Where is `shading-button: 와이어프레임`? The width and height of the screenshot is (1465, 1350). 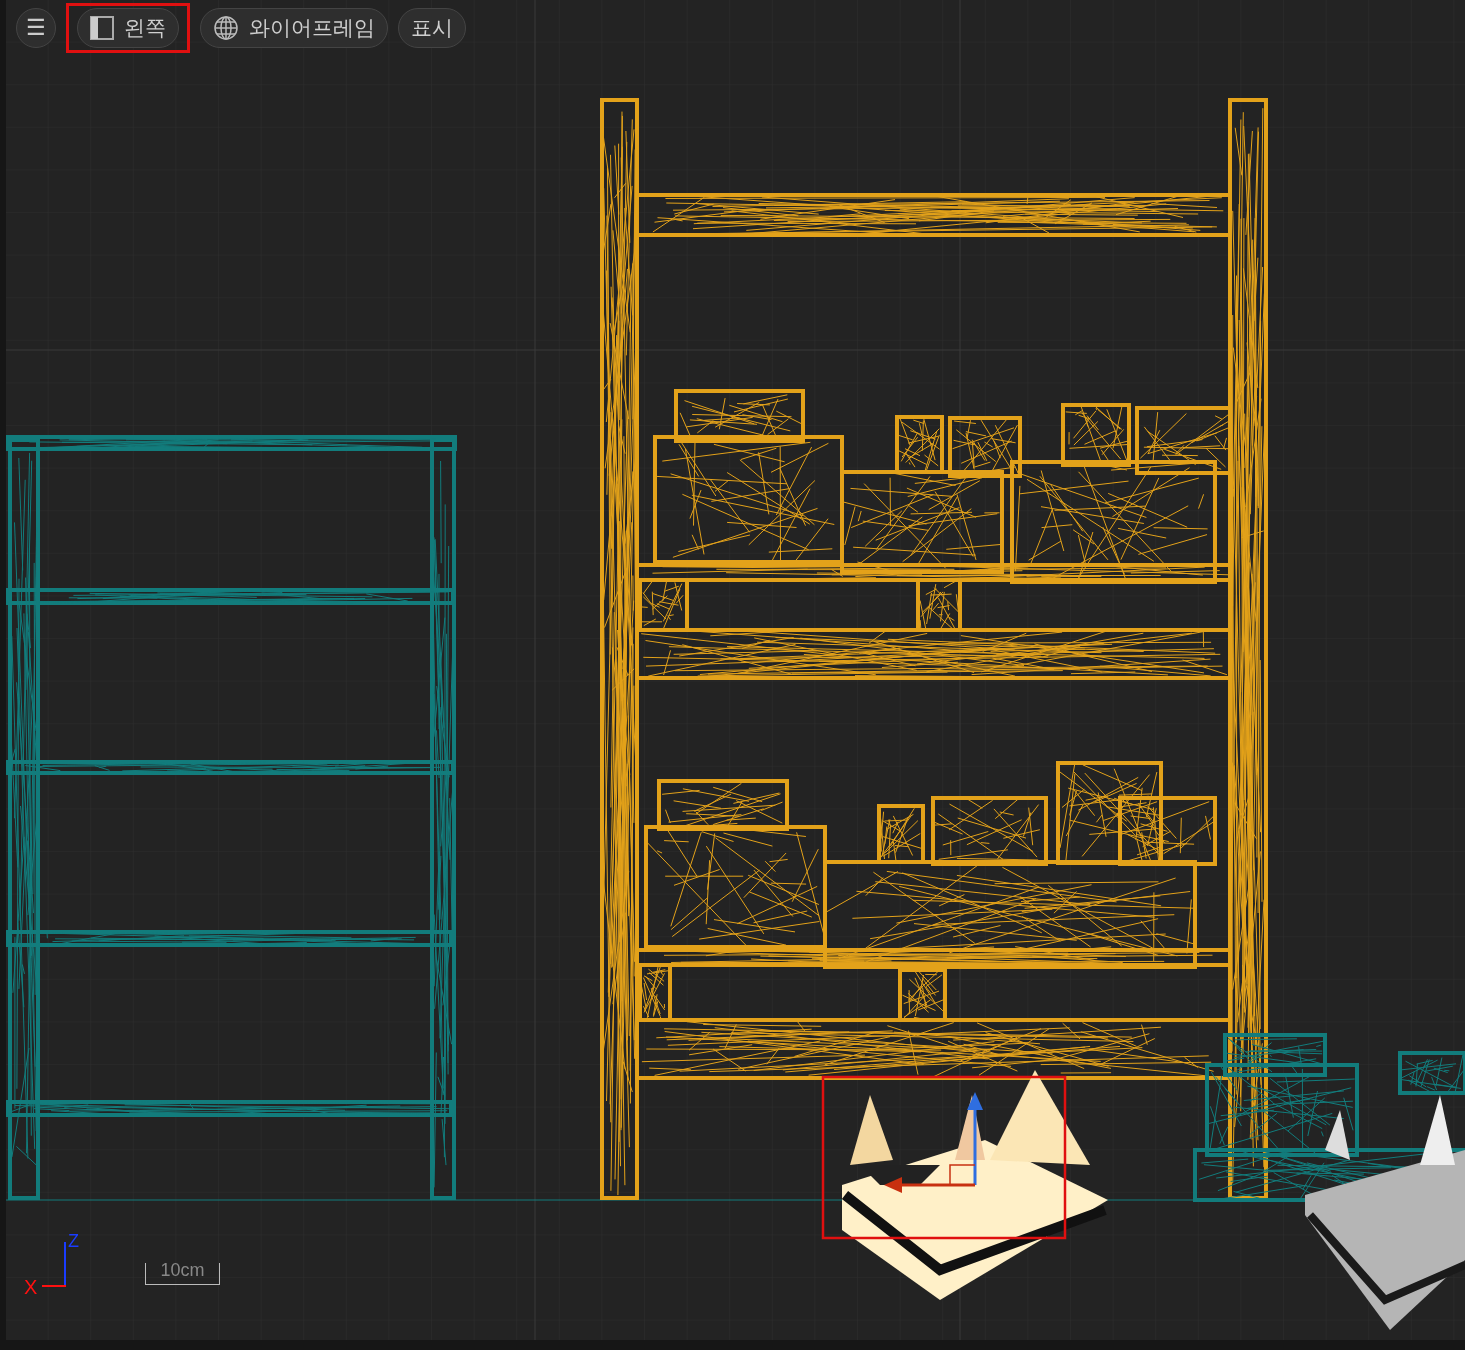
shading-button: 와이어프레임 is located at coordinates (294, 28).